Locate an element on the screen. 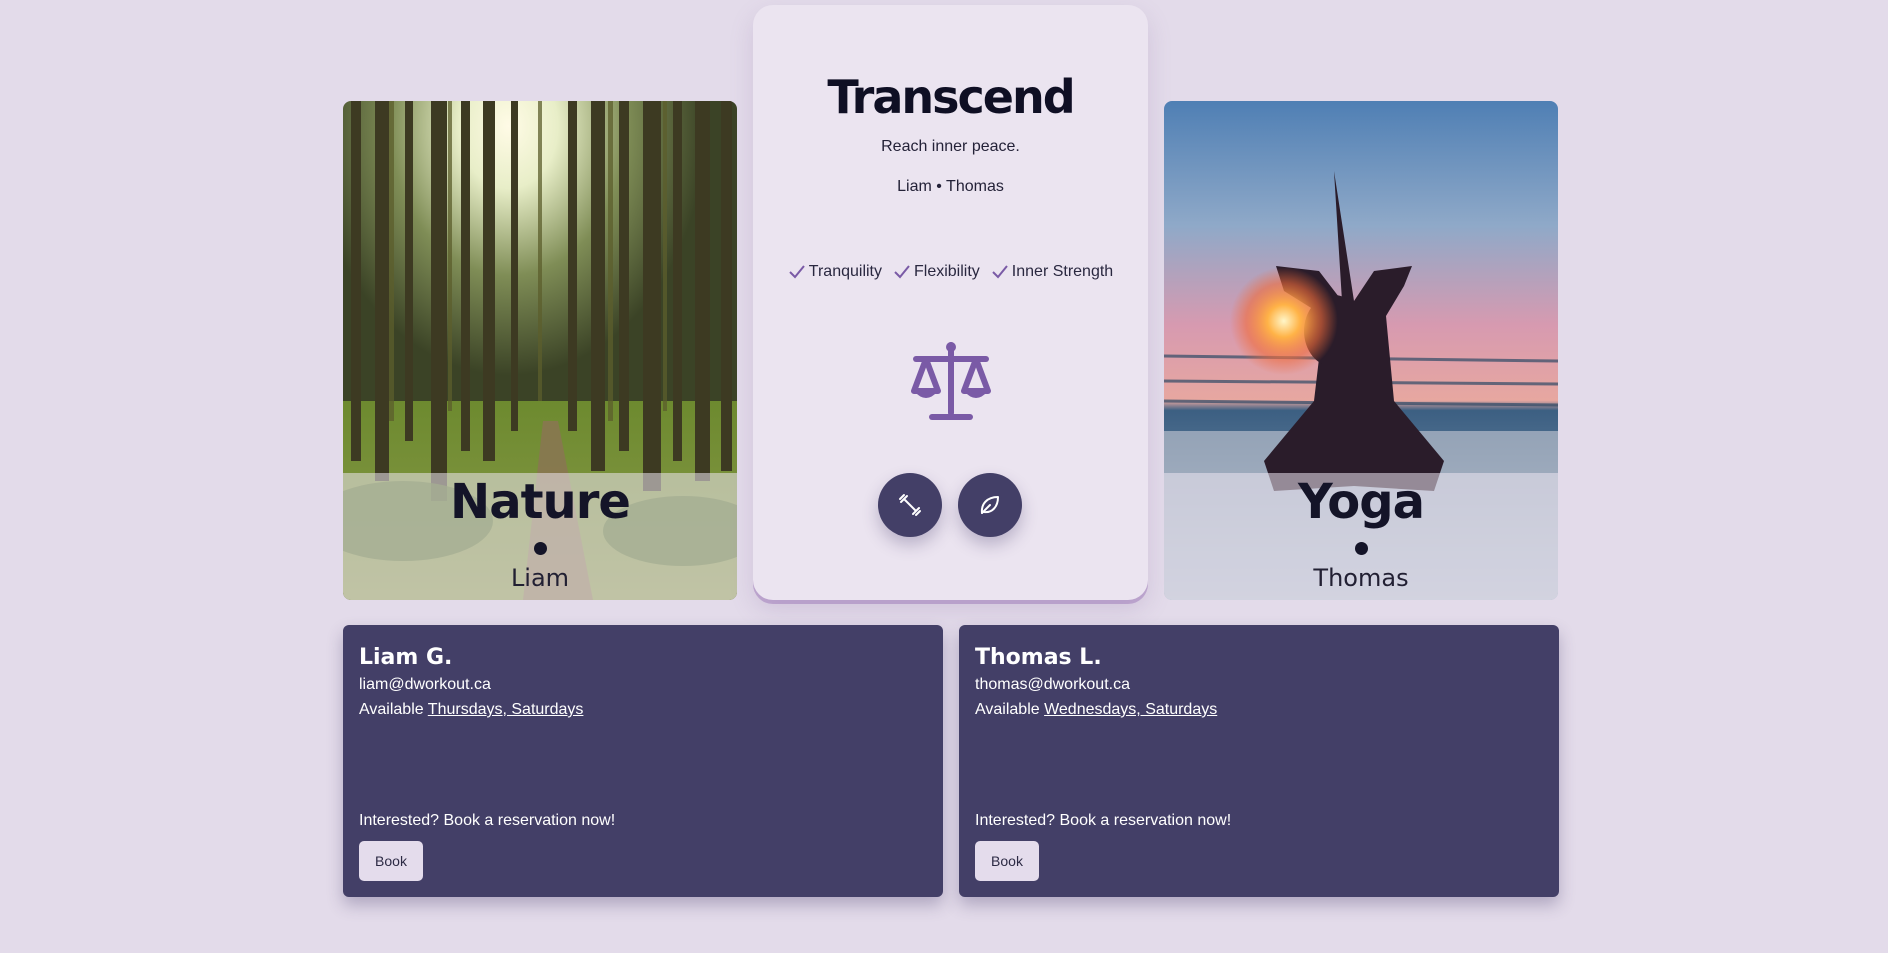 Image resolution: width=1888 pixels, height=953 pixels. feature-item: Flexibility is located at coordinates (936, 272).